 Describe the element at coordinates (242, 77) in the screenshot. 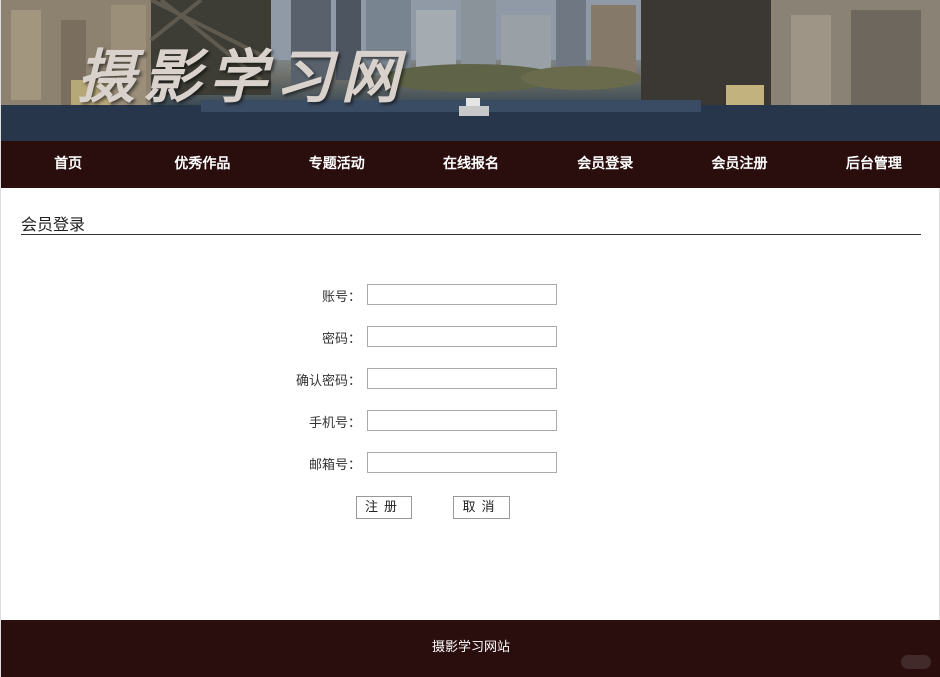

I see `site-logo-title: 摄影学习网` at that location.